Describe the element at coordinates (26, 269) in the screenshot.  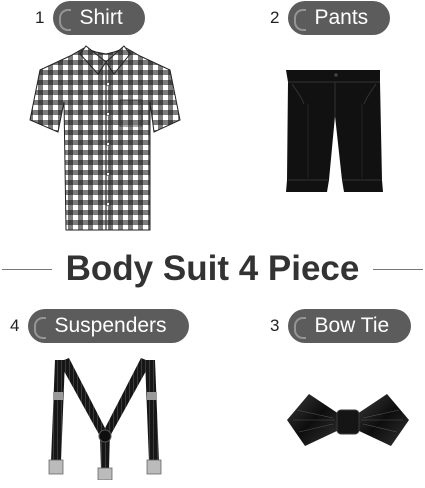
I see `title-divider-left` at that location.